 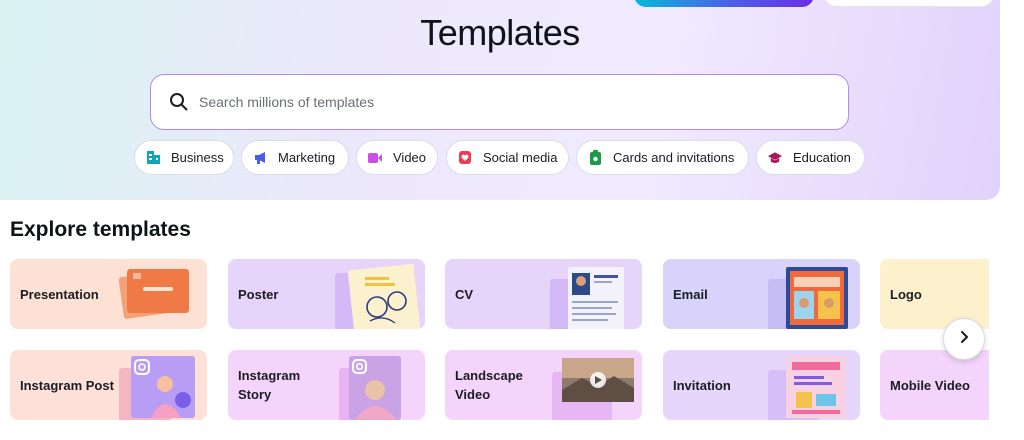 What do you see at coordinates (410, 157) in the screenshot?
I see `chip-label: Video` at bounding box center [410, 157].